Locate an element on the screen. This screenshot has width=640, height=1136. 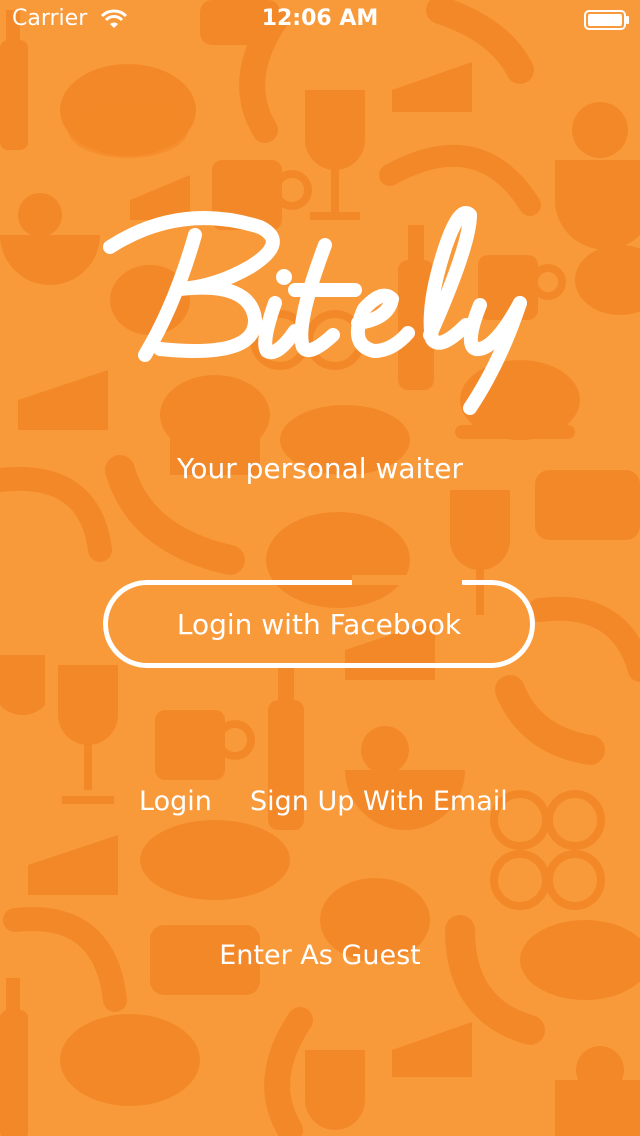
login-link: Login is located at coordinates (175, 801).